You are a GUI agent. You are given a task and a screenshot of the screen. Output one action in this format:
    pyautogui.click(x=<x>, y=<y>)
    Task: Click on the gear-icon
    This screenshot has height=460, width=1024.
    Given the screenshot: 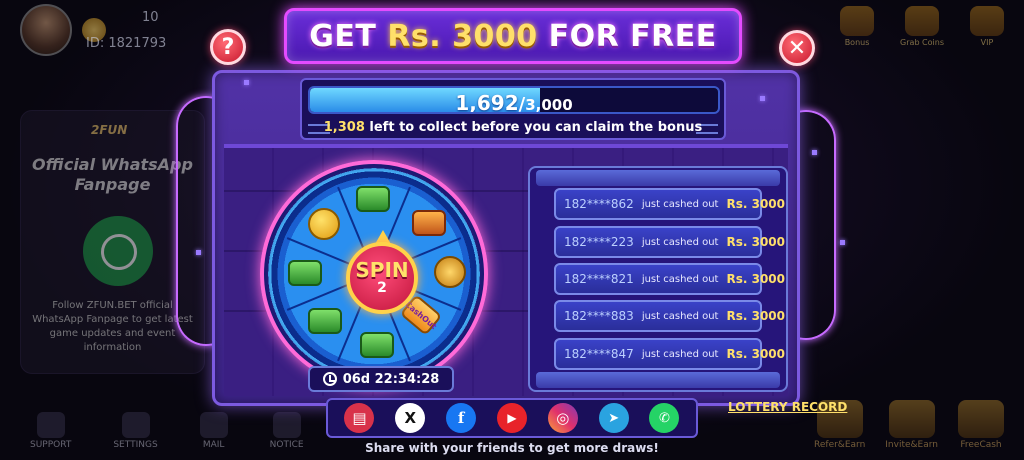 What is the action you would take?
    pyautogui.click(x=135, y=425)
    